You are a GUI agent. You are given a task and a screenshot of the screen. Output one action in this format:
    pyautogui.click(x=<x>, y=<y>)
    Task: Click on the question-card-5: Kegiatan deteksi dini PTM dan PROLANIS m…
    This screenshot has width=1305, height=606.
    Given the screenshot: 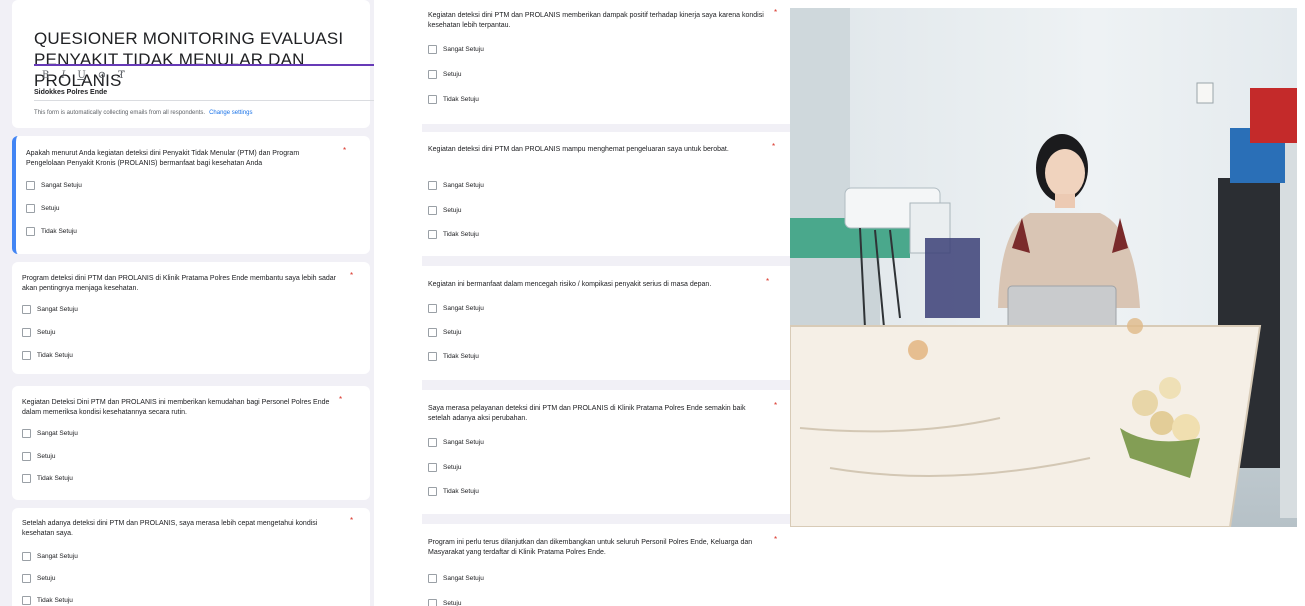 What is the action you would take?
    pyautogui.click(x=606, y=62)
    